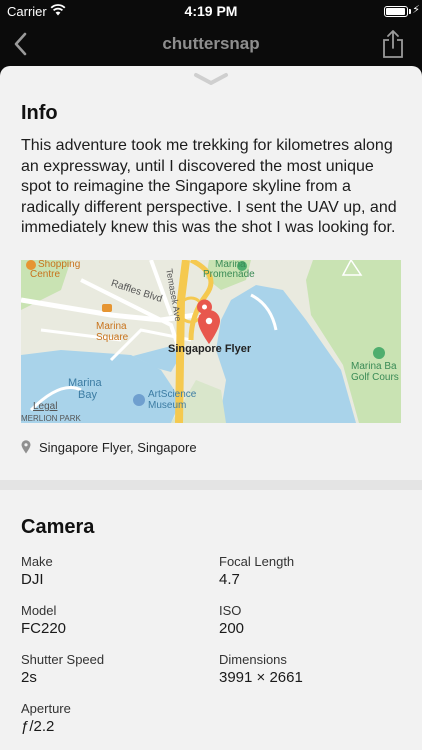  I want to click on map-label: Museum, so click(167, 405).